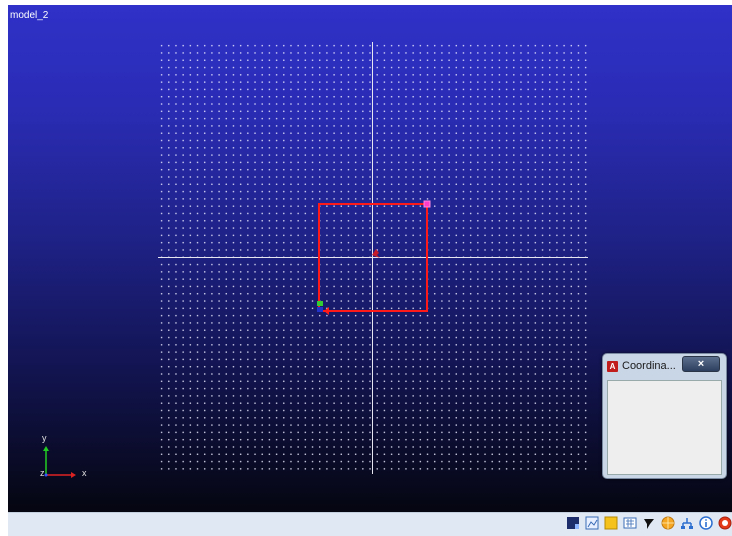  I want to click on status-toolbar, so click(649, 523).